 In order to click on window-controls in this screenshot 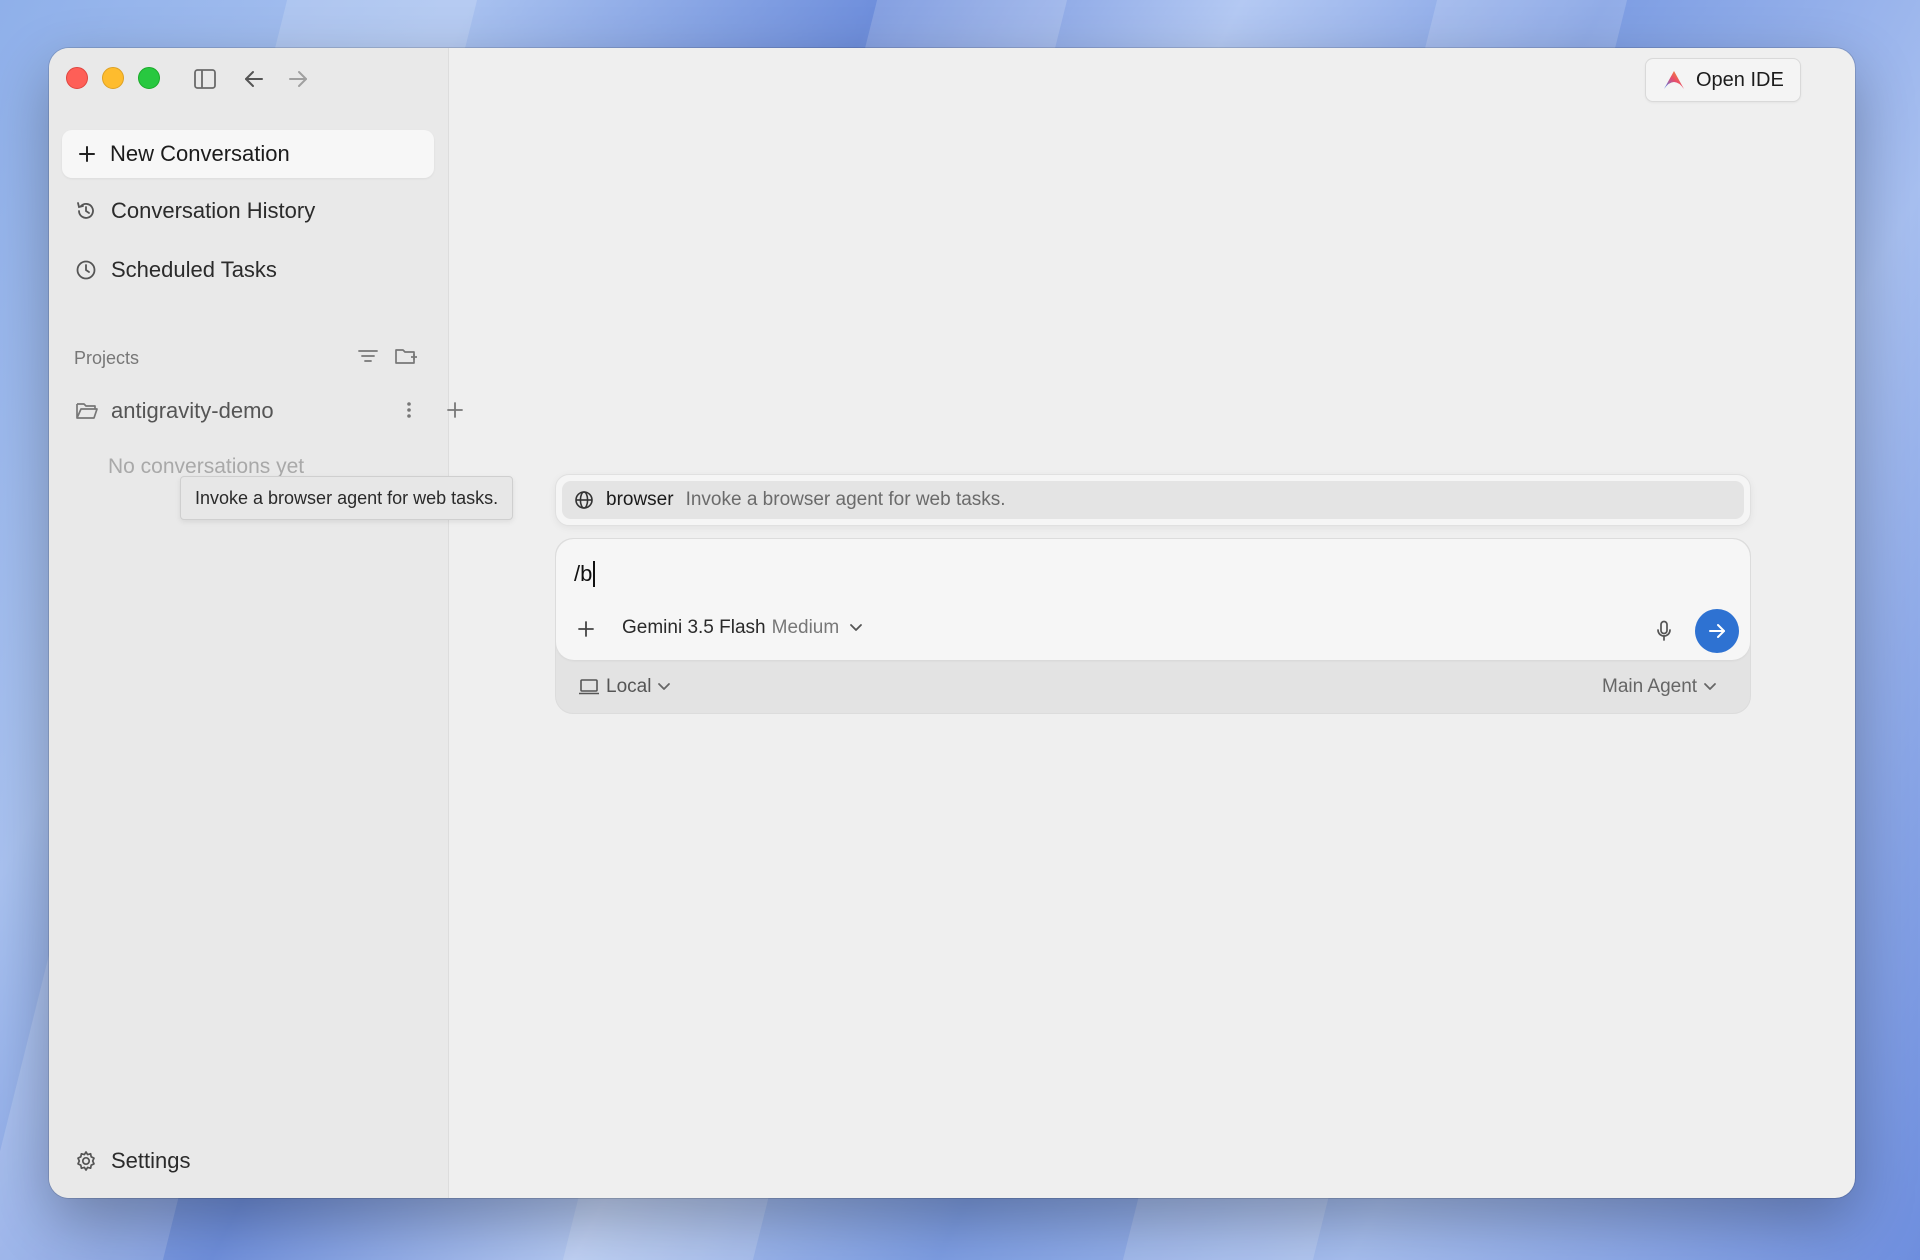, I will do `click(113, 78)`.